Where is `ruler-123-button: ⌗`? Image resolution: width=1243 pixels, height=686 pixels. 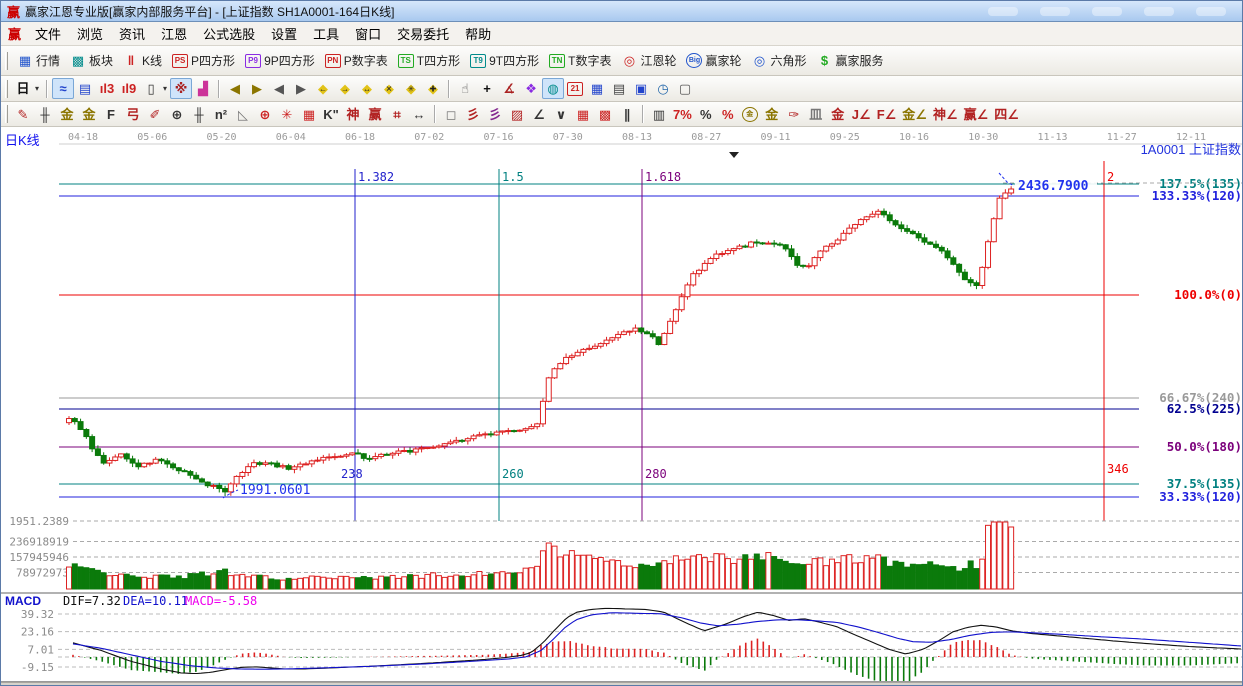
ruler-123-button: ⌗ is located at coordinates (397, 114).